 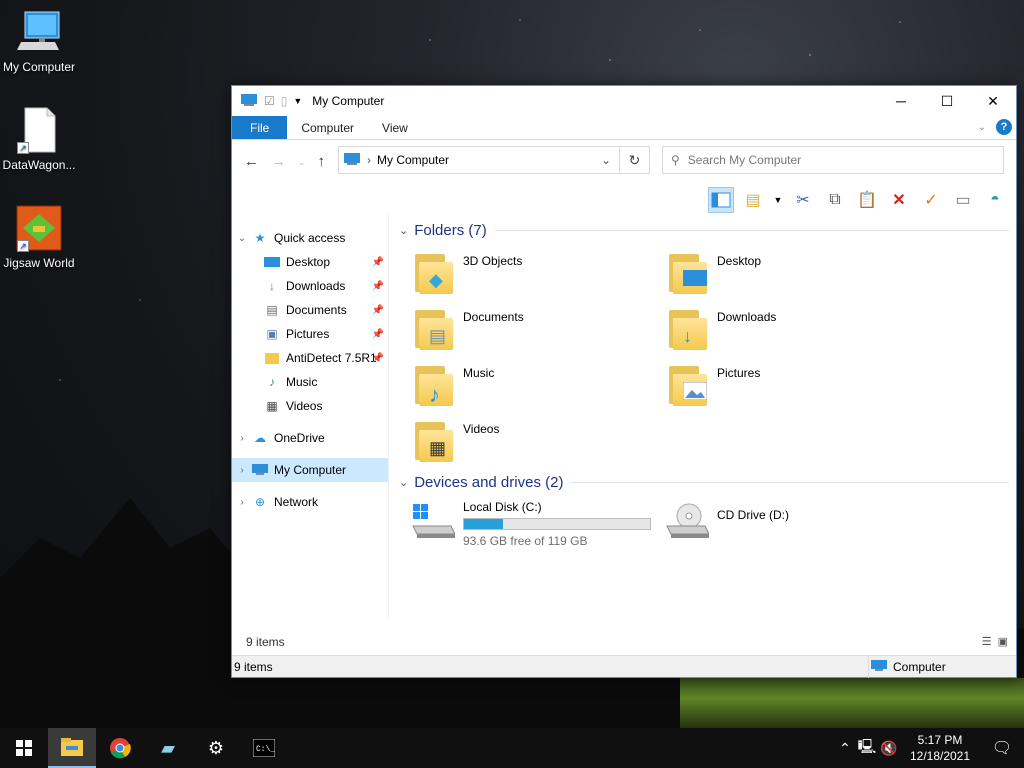 What do you see at coordinates (269, 101) in the screenshot?
I see `properties-icon: ☑` at bounding box center [269, 101].